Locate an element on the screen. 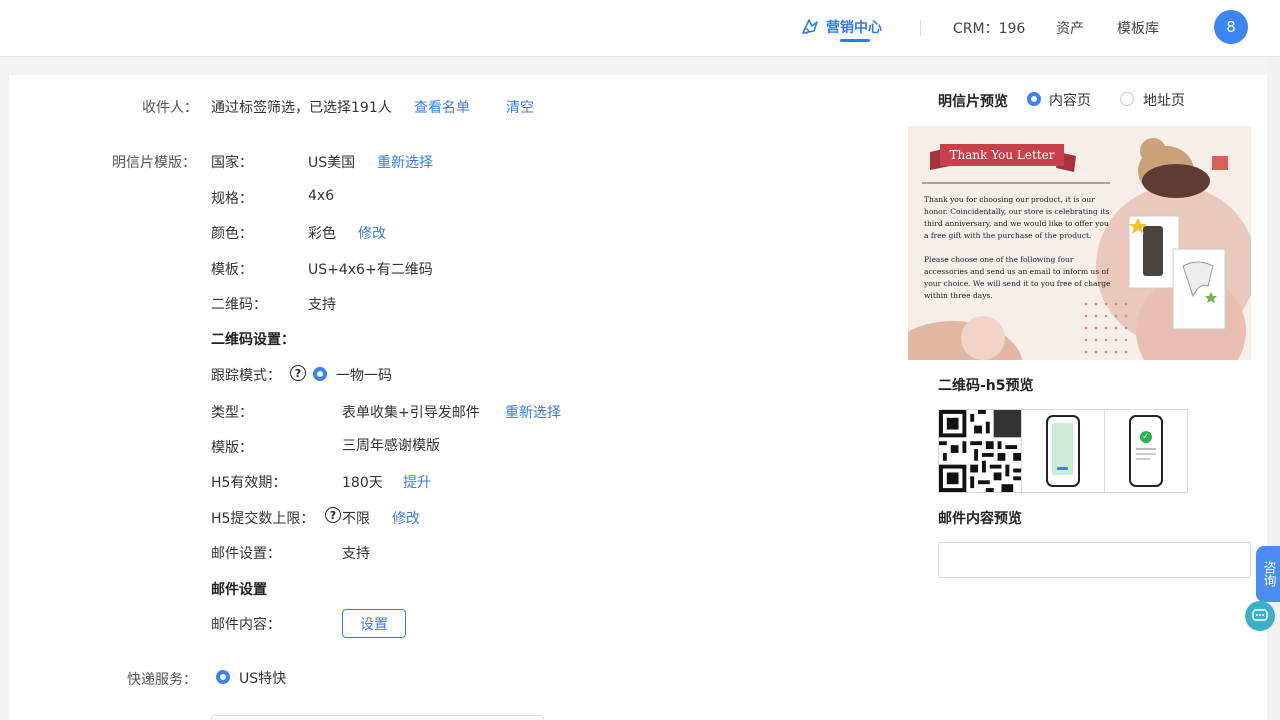  template-label: 明信片模版： is located at coordinates (154, 163).